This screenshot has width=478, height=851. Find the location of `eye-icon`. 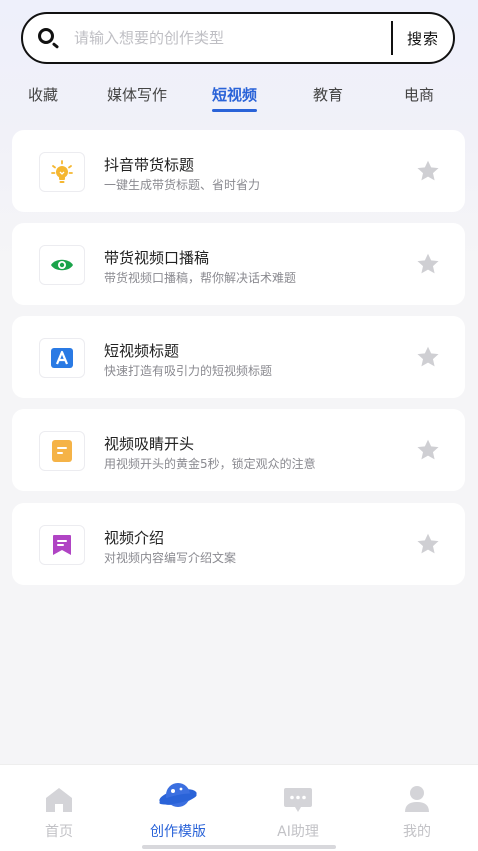

eye-icon is located at coordinates (62, 265).